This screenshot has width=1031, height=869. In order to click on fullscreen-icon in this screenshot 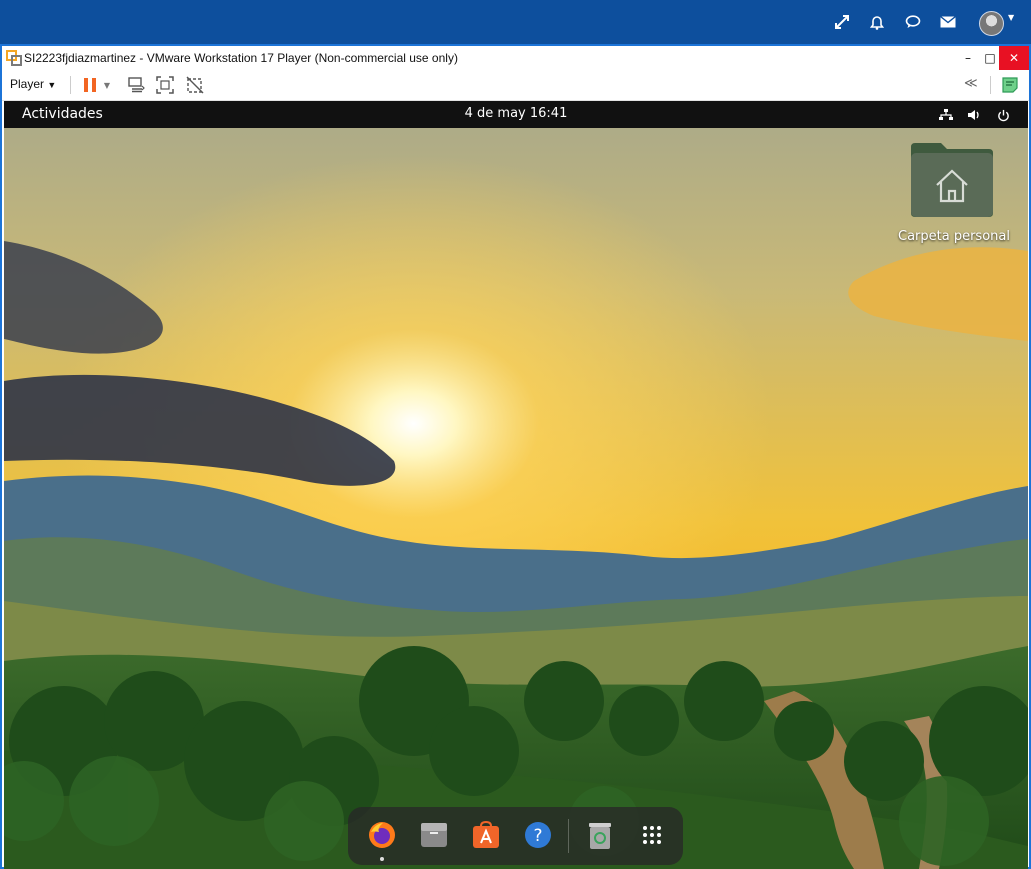, I will do `click(165, 85)`.